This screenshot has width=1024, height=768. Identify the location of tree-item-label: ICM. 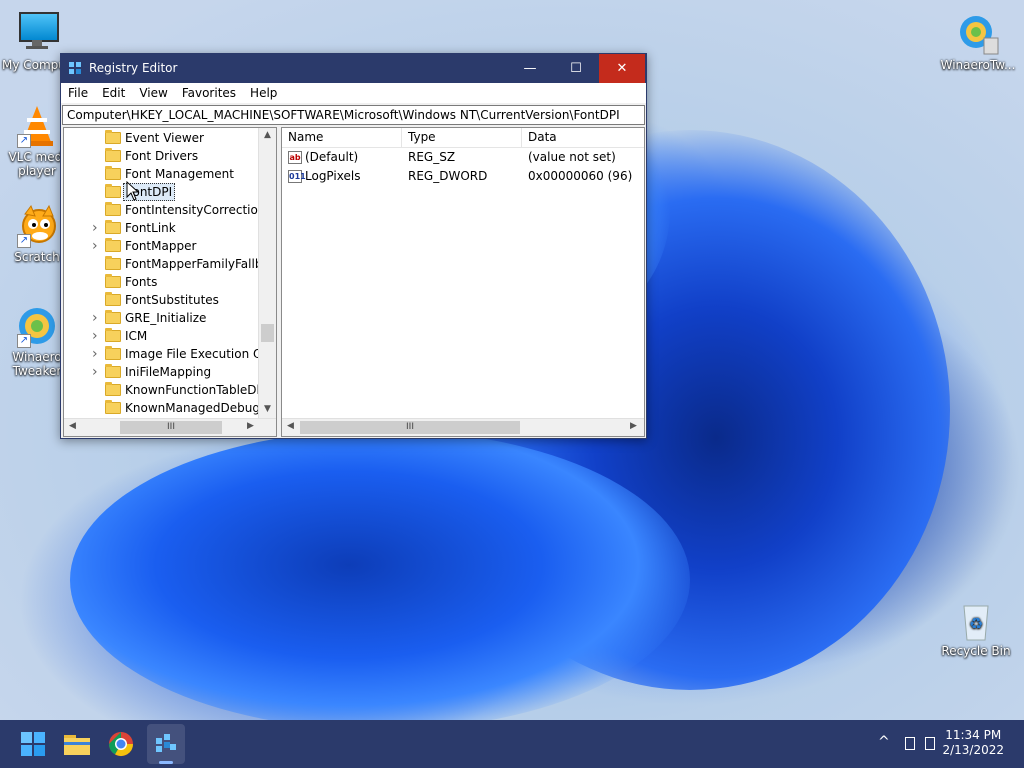
(136, 336).